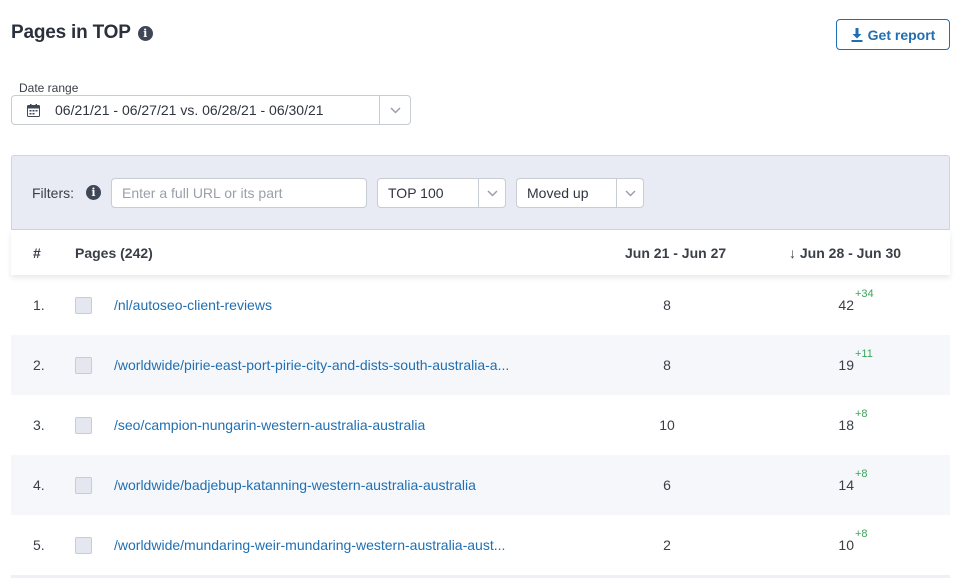 Image resolution: width=962 pixels, height=578 pixels. What do you see at coordinates (667, 425) in the screenshot?
I see `period1-position: 10` at bounding box center [667, 425].